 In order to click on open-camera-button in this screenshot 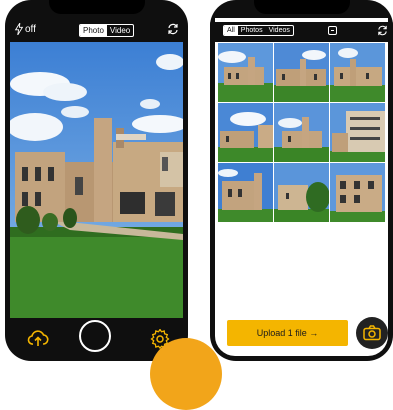, I will do `click(372, 333)`.